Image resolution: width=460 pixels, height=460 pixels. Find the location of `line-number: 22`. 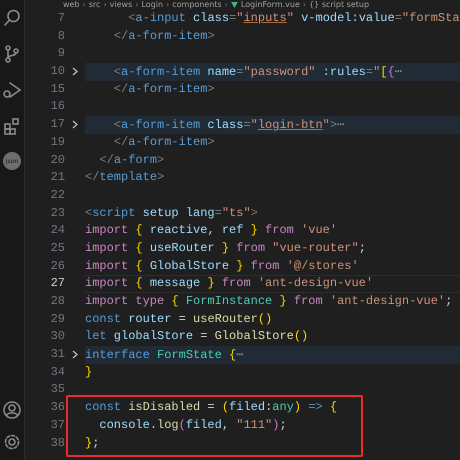

line-number: 22 is located at coordinates (57, 195).